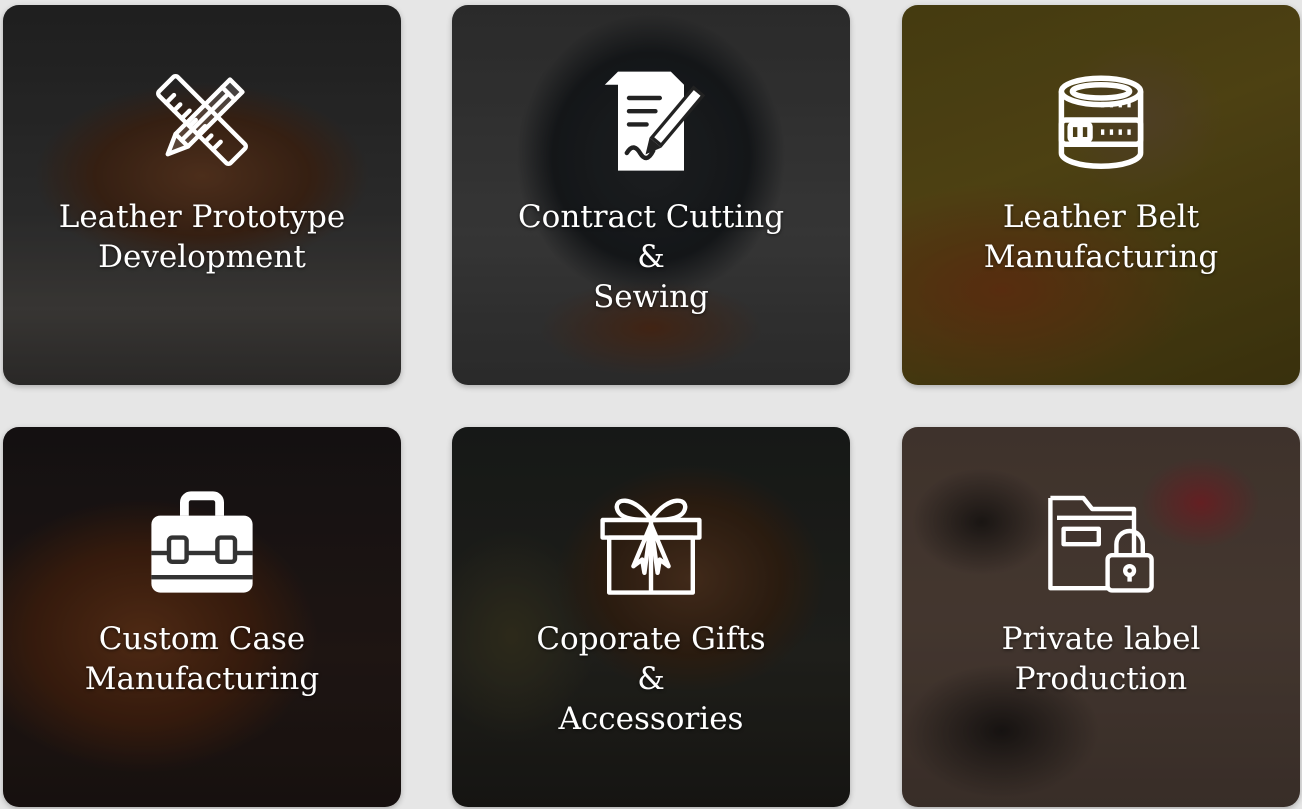  What do you see at coordinates (1101, 195) in the screenshot?
I see `service-card-leather-belt: Leather Belt Manufacturing` at bounding box center [1101, 195].